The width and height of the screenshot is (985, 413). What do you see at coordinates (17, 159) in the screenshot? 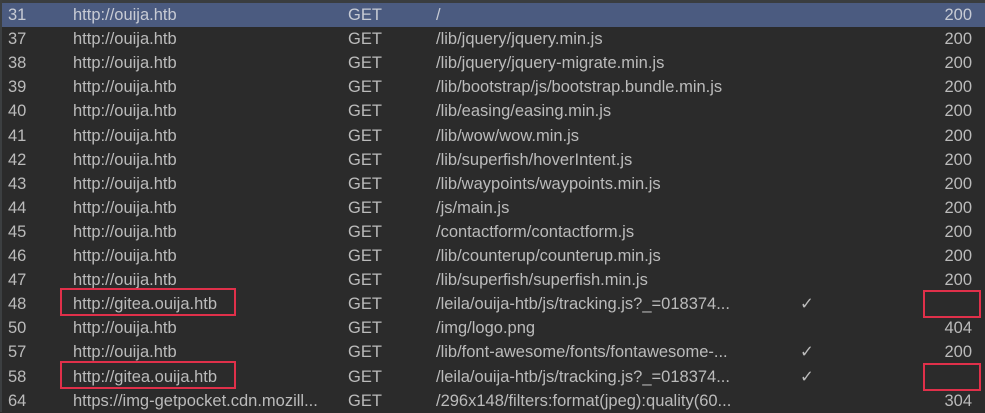
I see `row-number: 42` at bounding box center [17, 159].